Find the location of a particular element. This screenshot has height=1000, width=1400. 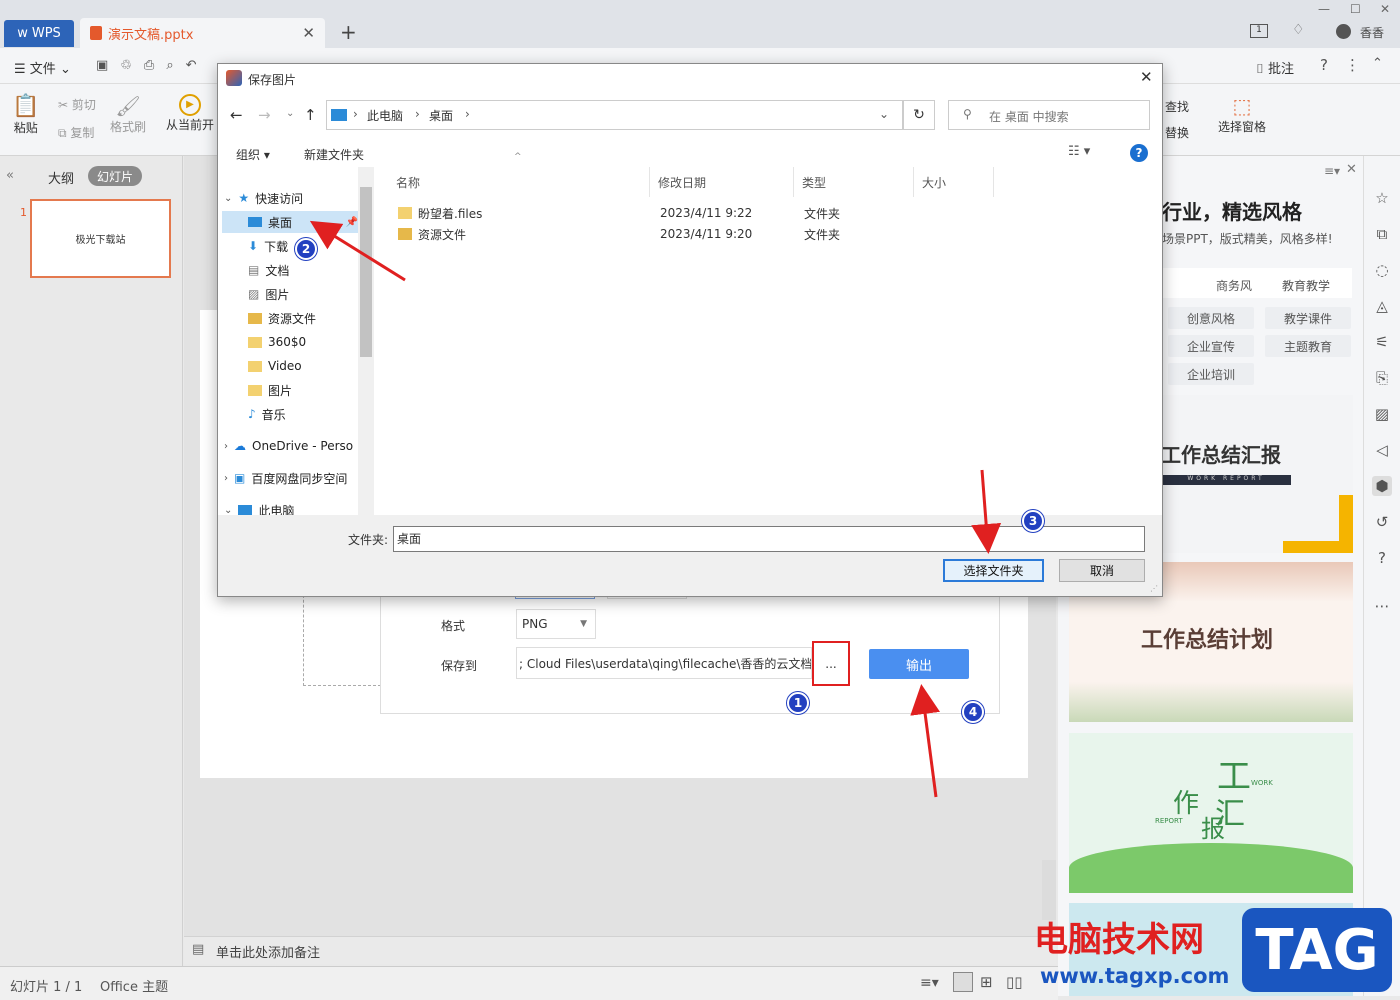

nav-360: 360$0 is located at coordinates (287, 342).